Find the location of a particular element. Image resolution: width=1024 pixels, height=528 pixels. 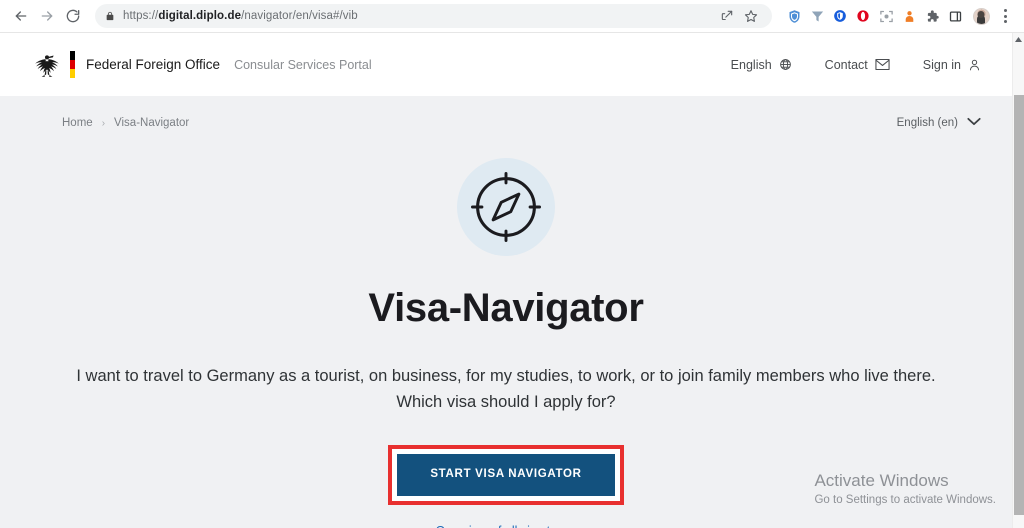

header-contact-label: Contact is located at coordinates (846, 64).